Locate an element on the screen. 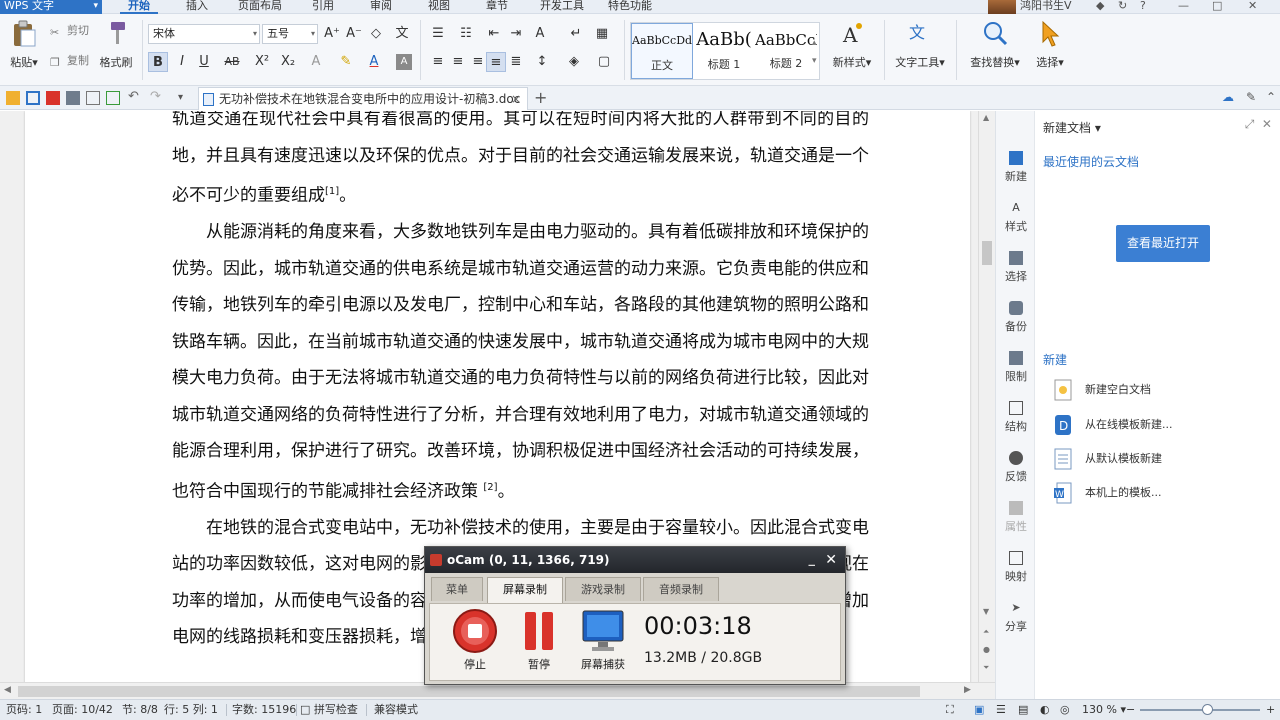 The image size is (1280, 720). status-row-col: 行: 5 列: 1 is located at coordinates (191, 710).